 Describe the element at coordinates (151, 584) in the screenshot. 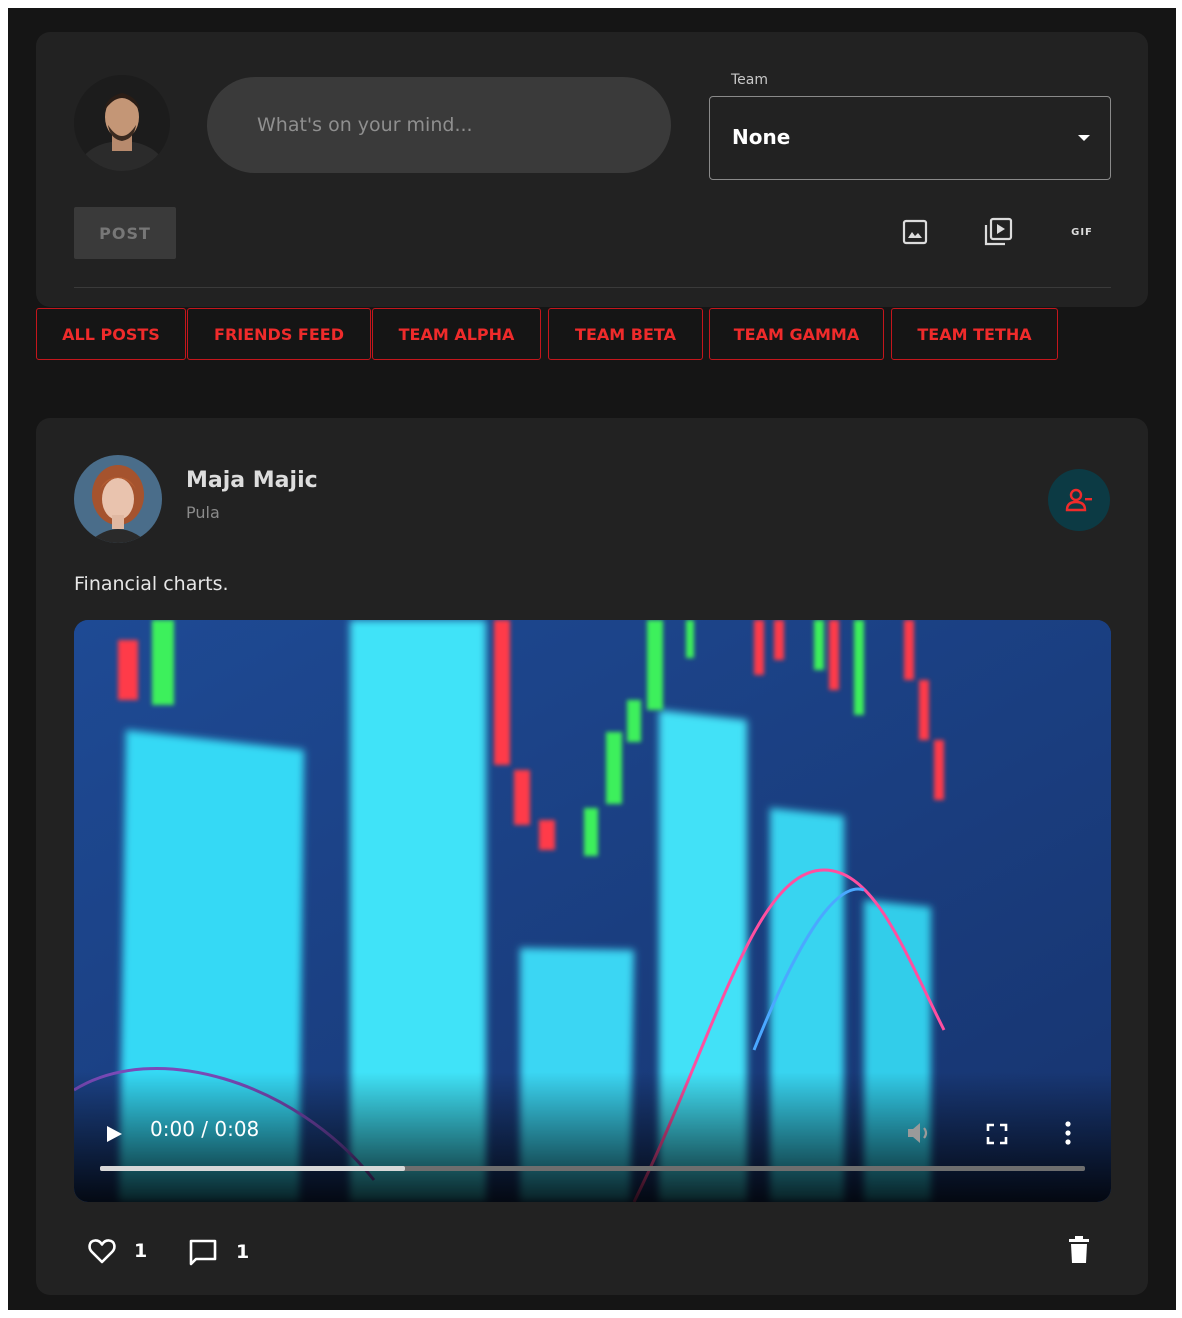

I see `post-text: Financial charts.` at that location.